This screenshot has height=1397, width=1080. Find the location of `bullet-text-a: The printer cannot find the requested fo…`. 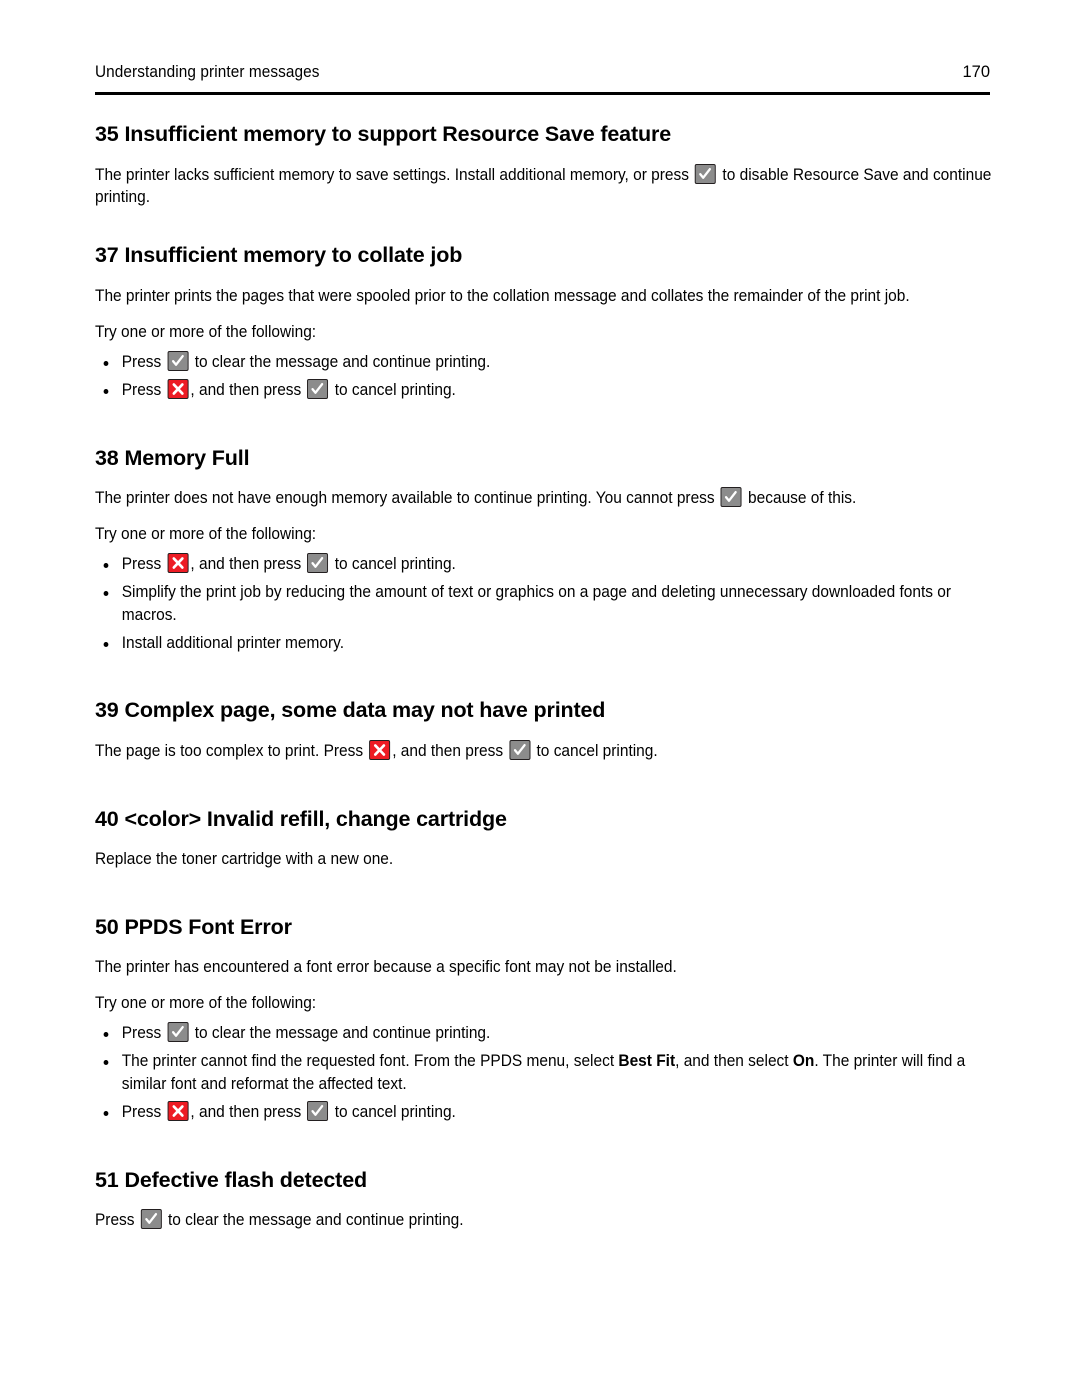

bullet-text-a: The printer cannot find the requested fo… is located at coordinates (368, 1061).